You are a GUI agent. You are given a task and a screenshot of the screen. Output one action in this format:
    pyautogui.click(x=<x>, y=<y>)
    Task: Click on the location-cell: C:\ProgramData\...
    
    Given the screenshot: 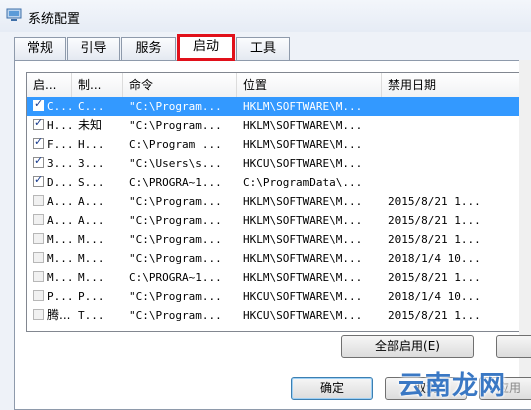 What is the action you would take?
    pyautogui.click(x=303, y=182)
    